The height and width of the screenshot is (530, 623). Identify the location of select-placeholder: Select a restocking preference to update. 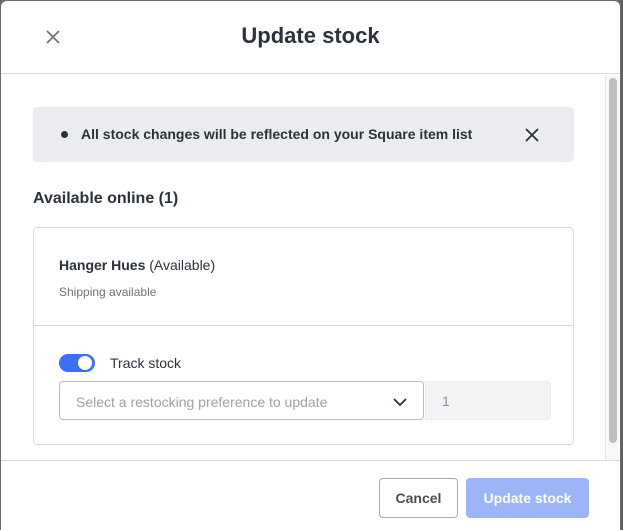
(202, 402).